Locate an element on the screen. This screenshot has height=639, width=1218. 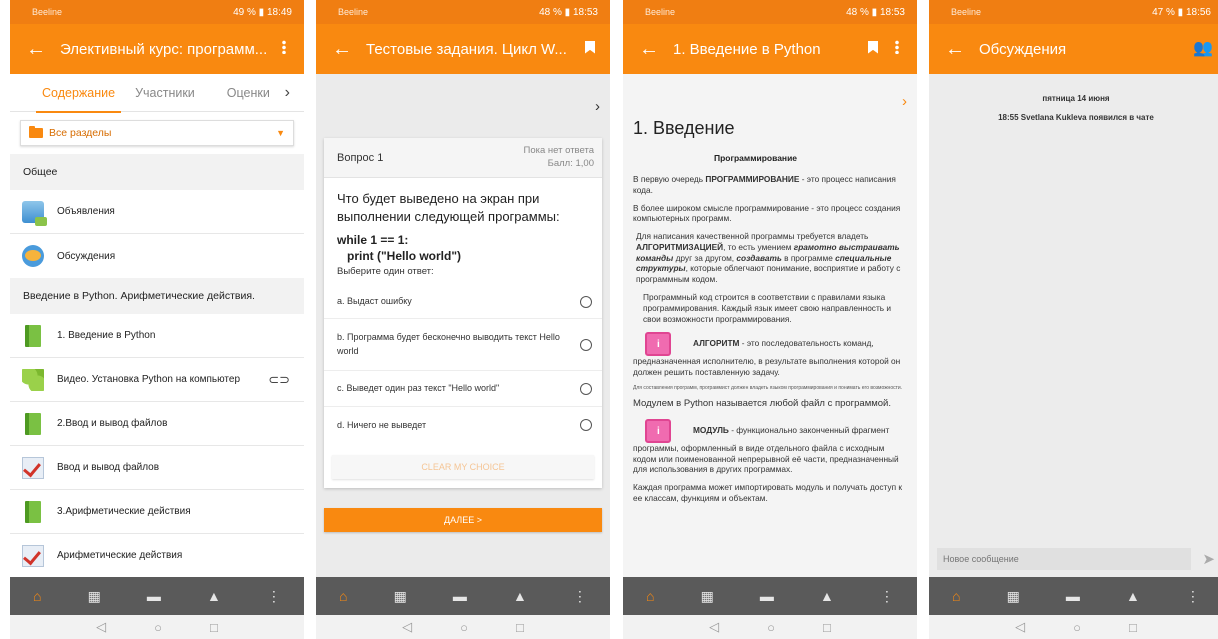
module-io-quiz: Ввод и вывод файлов is located at coordinates (157, 468).